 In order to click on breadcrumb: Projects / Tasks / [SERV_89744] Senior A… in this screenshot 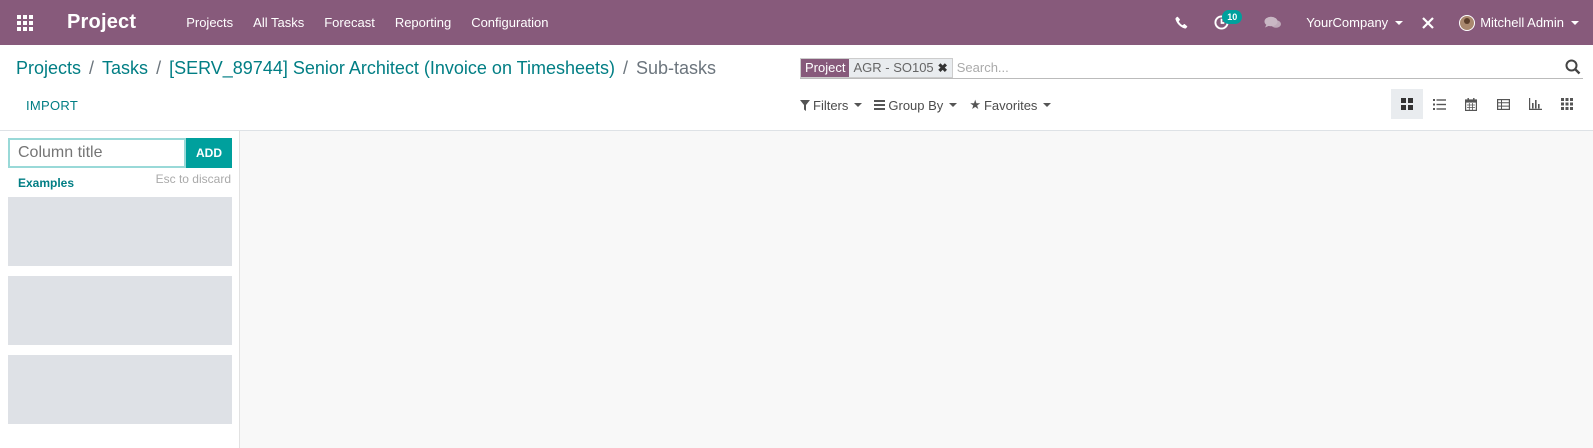, I will do `click(366, 68)`.